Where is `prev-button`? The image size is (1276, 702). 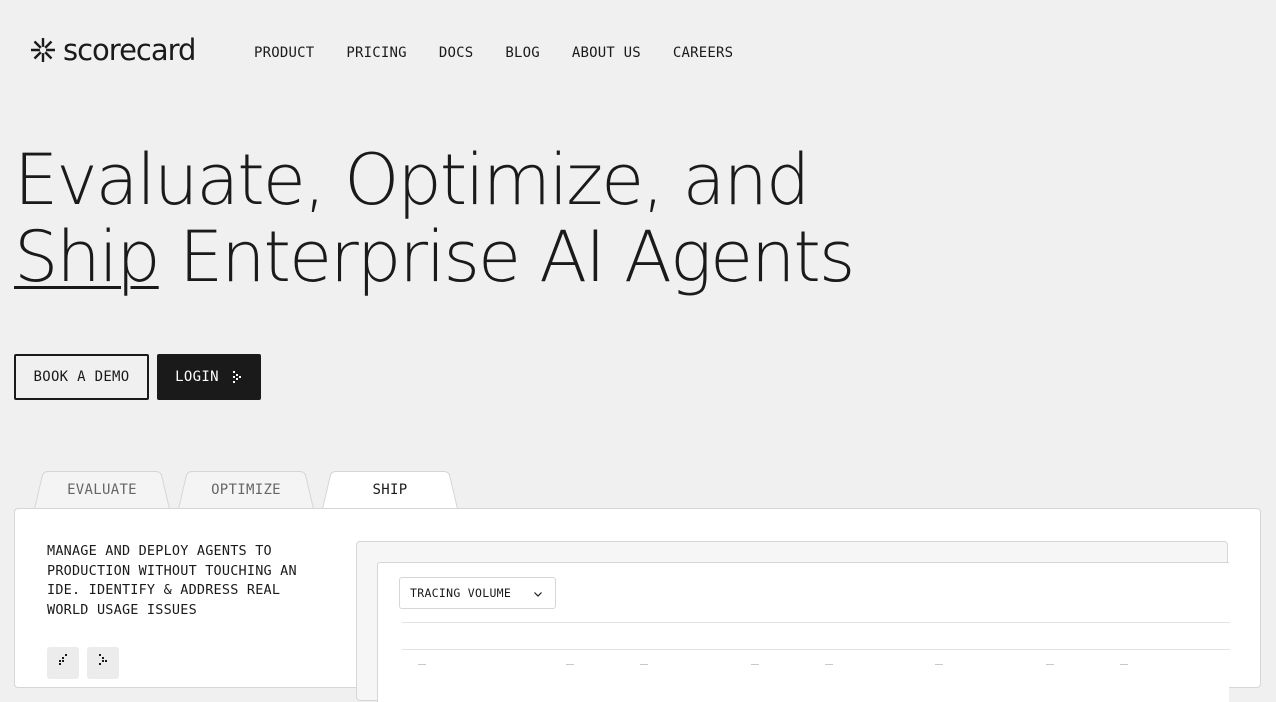 prev-button is located at coordinates (63, 663).